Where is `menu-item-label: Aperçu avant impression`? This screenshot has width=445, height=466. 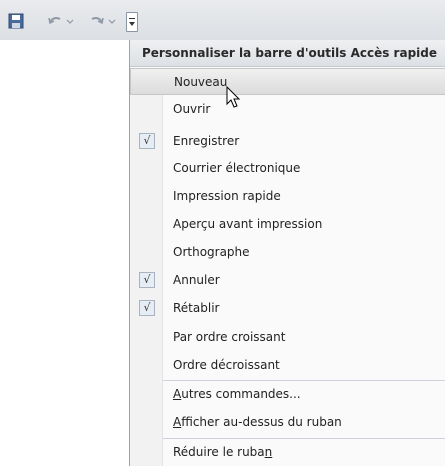
menu-item-label: Aperçu avant impression is located at coordinates (248, 224).